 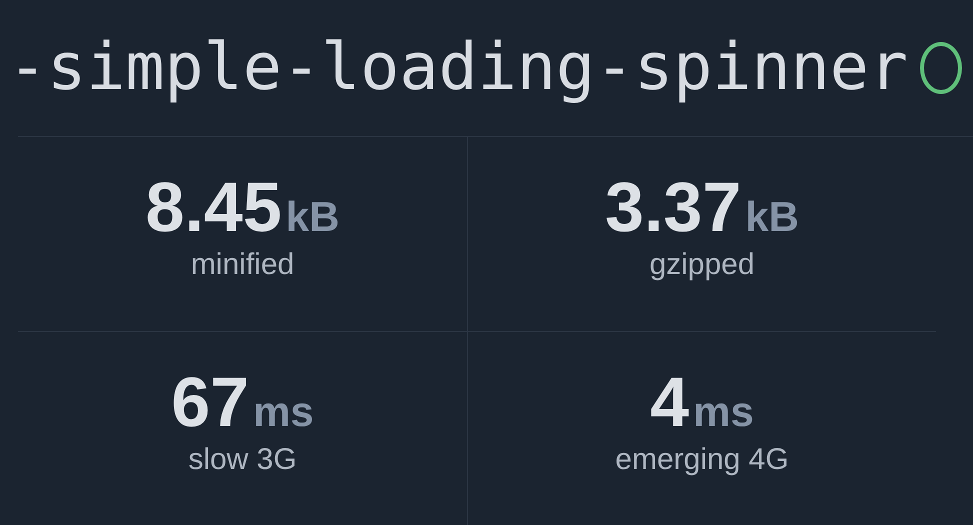 What do you see at coordinates (673, 207) in the screenshot?
I see `stat-value: 3.37` at bounding box center [673, 207].